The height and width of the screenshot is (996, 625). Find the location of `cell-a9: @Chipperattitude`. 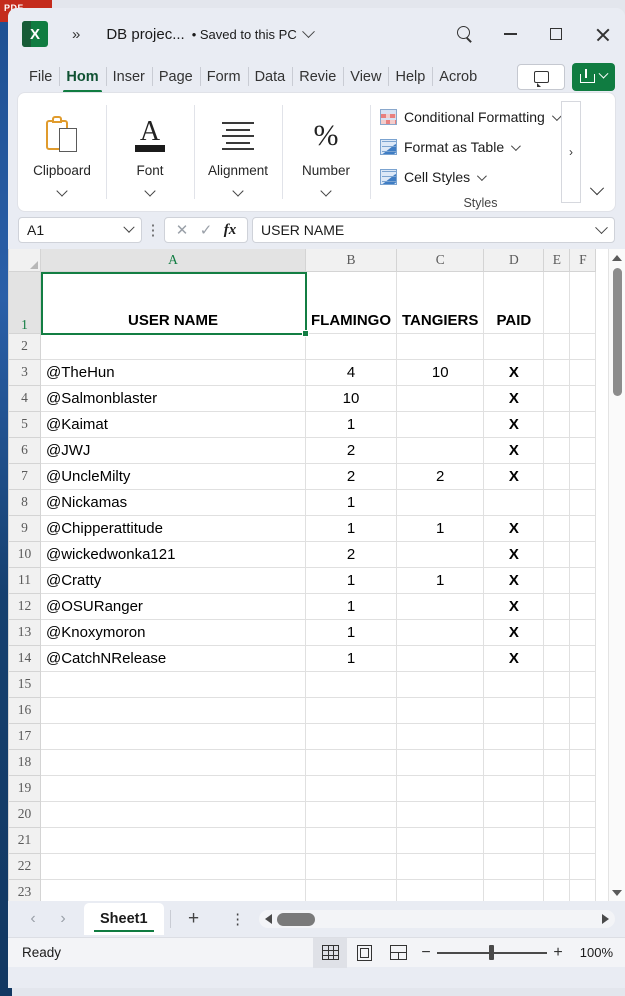

cell-a9: @Chipperattitude is located at coordinates (173, 528).